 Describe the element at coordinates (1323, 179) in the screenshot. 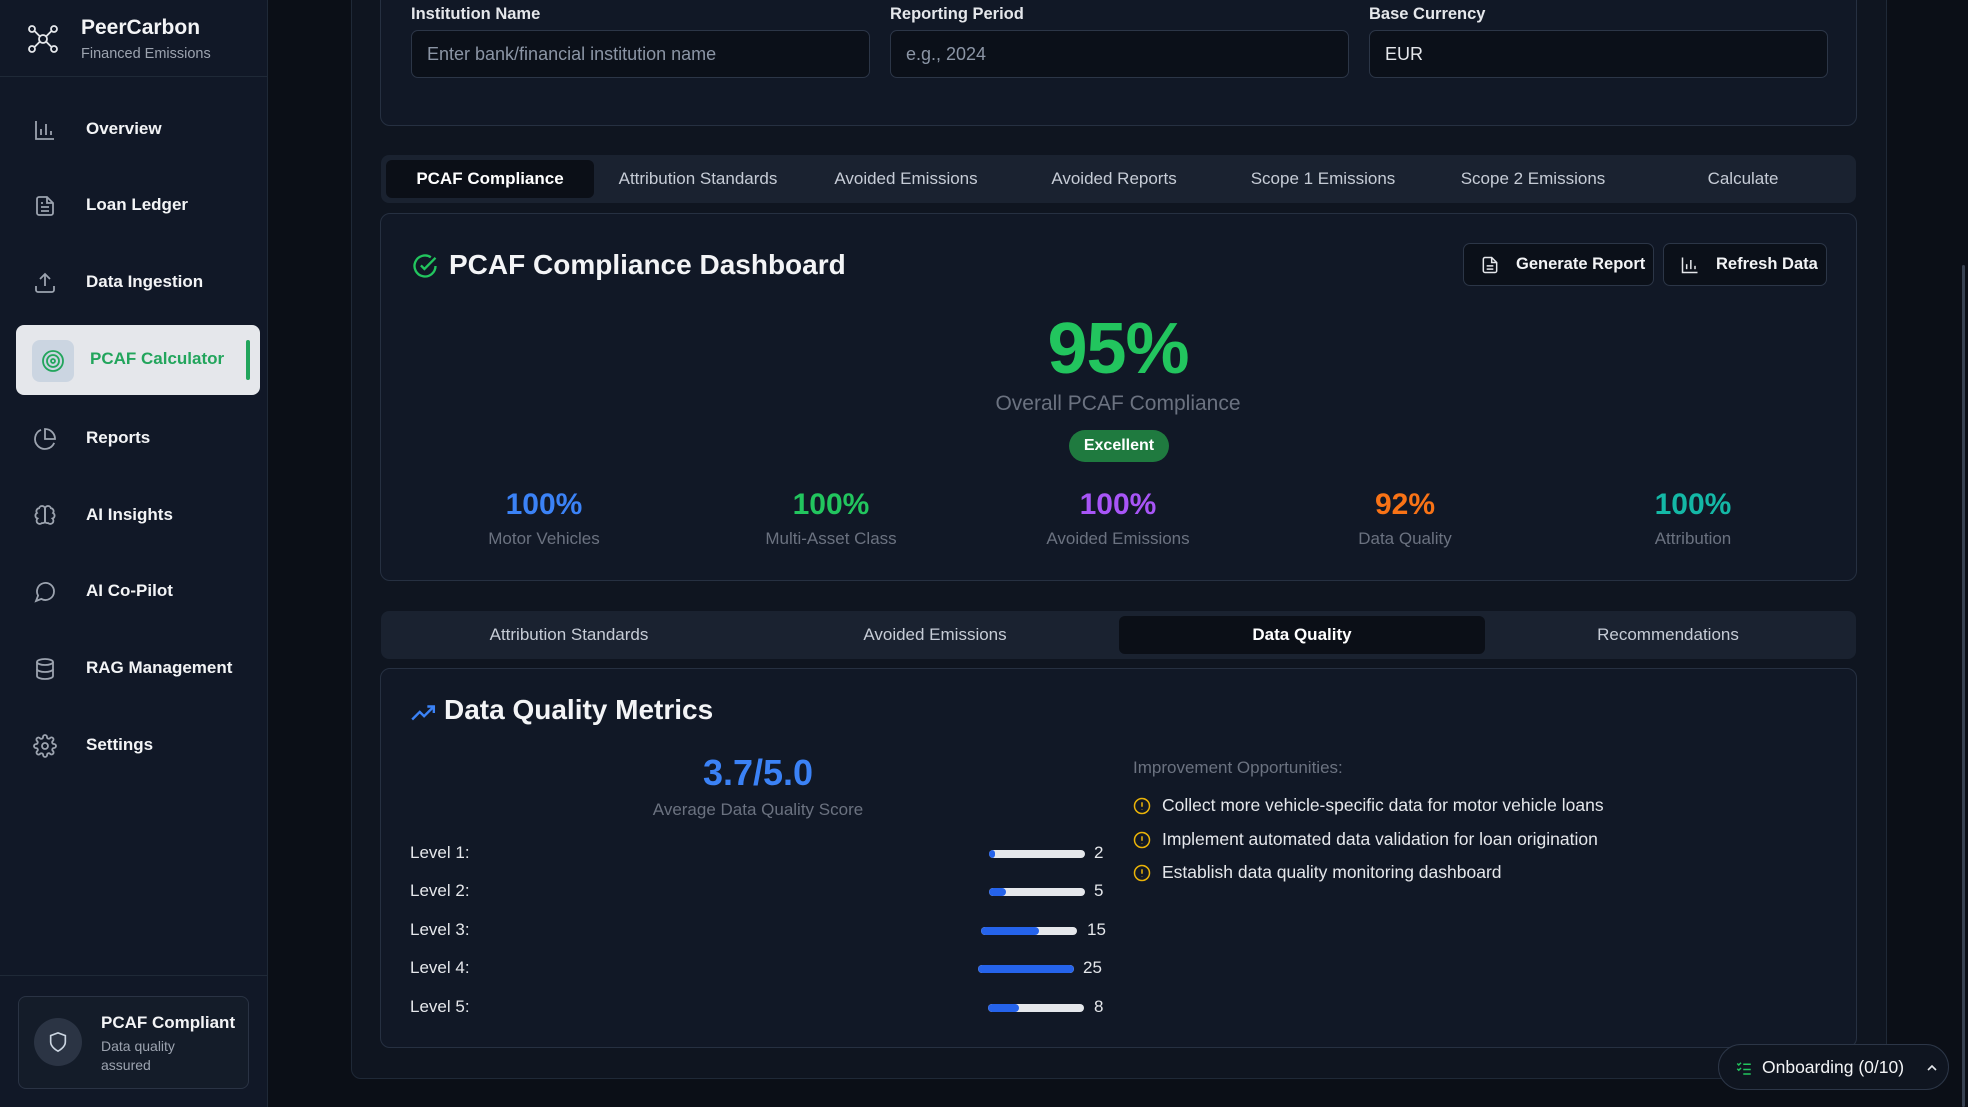

I see `tab-scope-1-emissions: Scope 1 Emissions` at that location.